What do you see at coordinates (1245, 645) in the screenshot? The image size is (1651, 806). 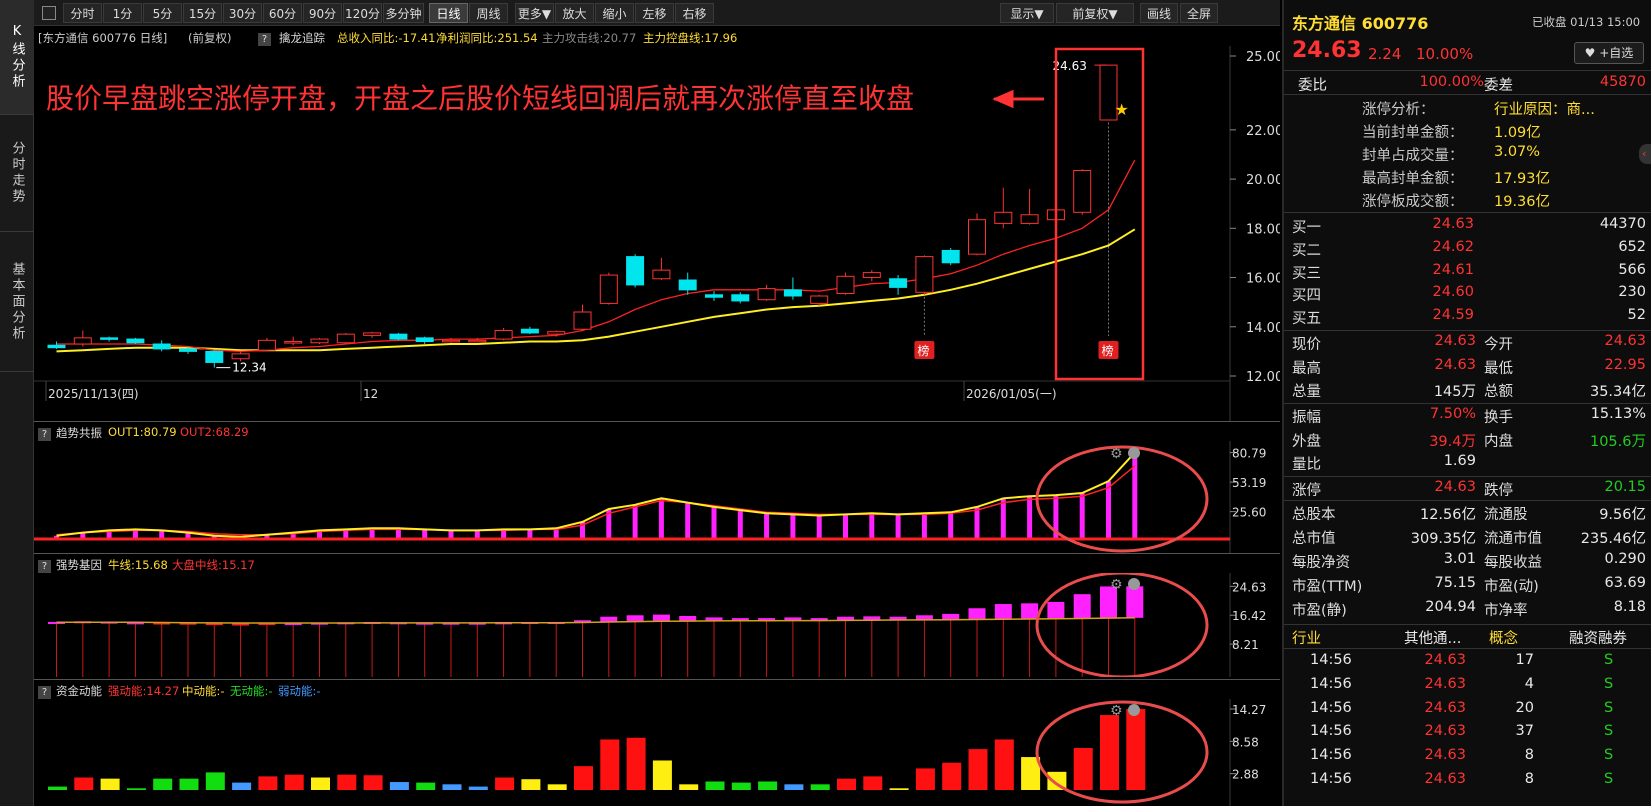 I see `axis-label: 8.21` at bounding box center [1245, 645].